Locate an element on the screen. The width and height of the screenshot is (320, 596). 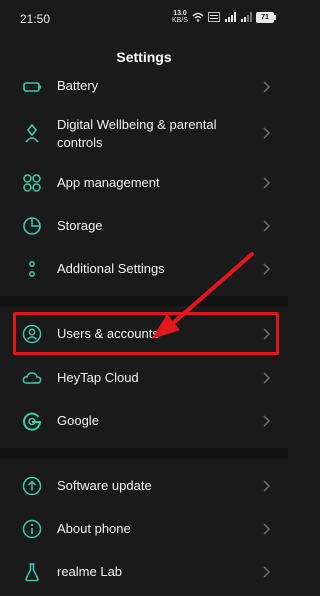
app-management-icon is located at coordinates (32, 183).